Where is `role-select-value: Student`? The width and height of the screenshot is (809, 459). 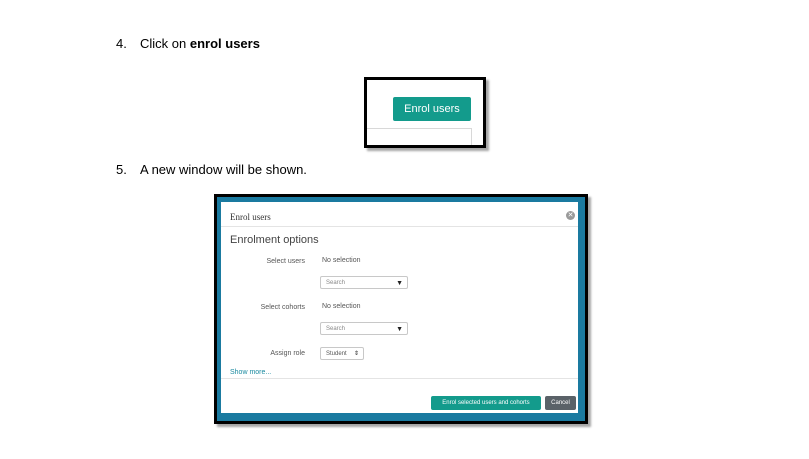
role-select-value: Student is located at coordinates (336, 354).